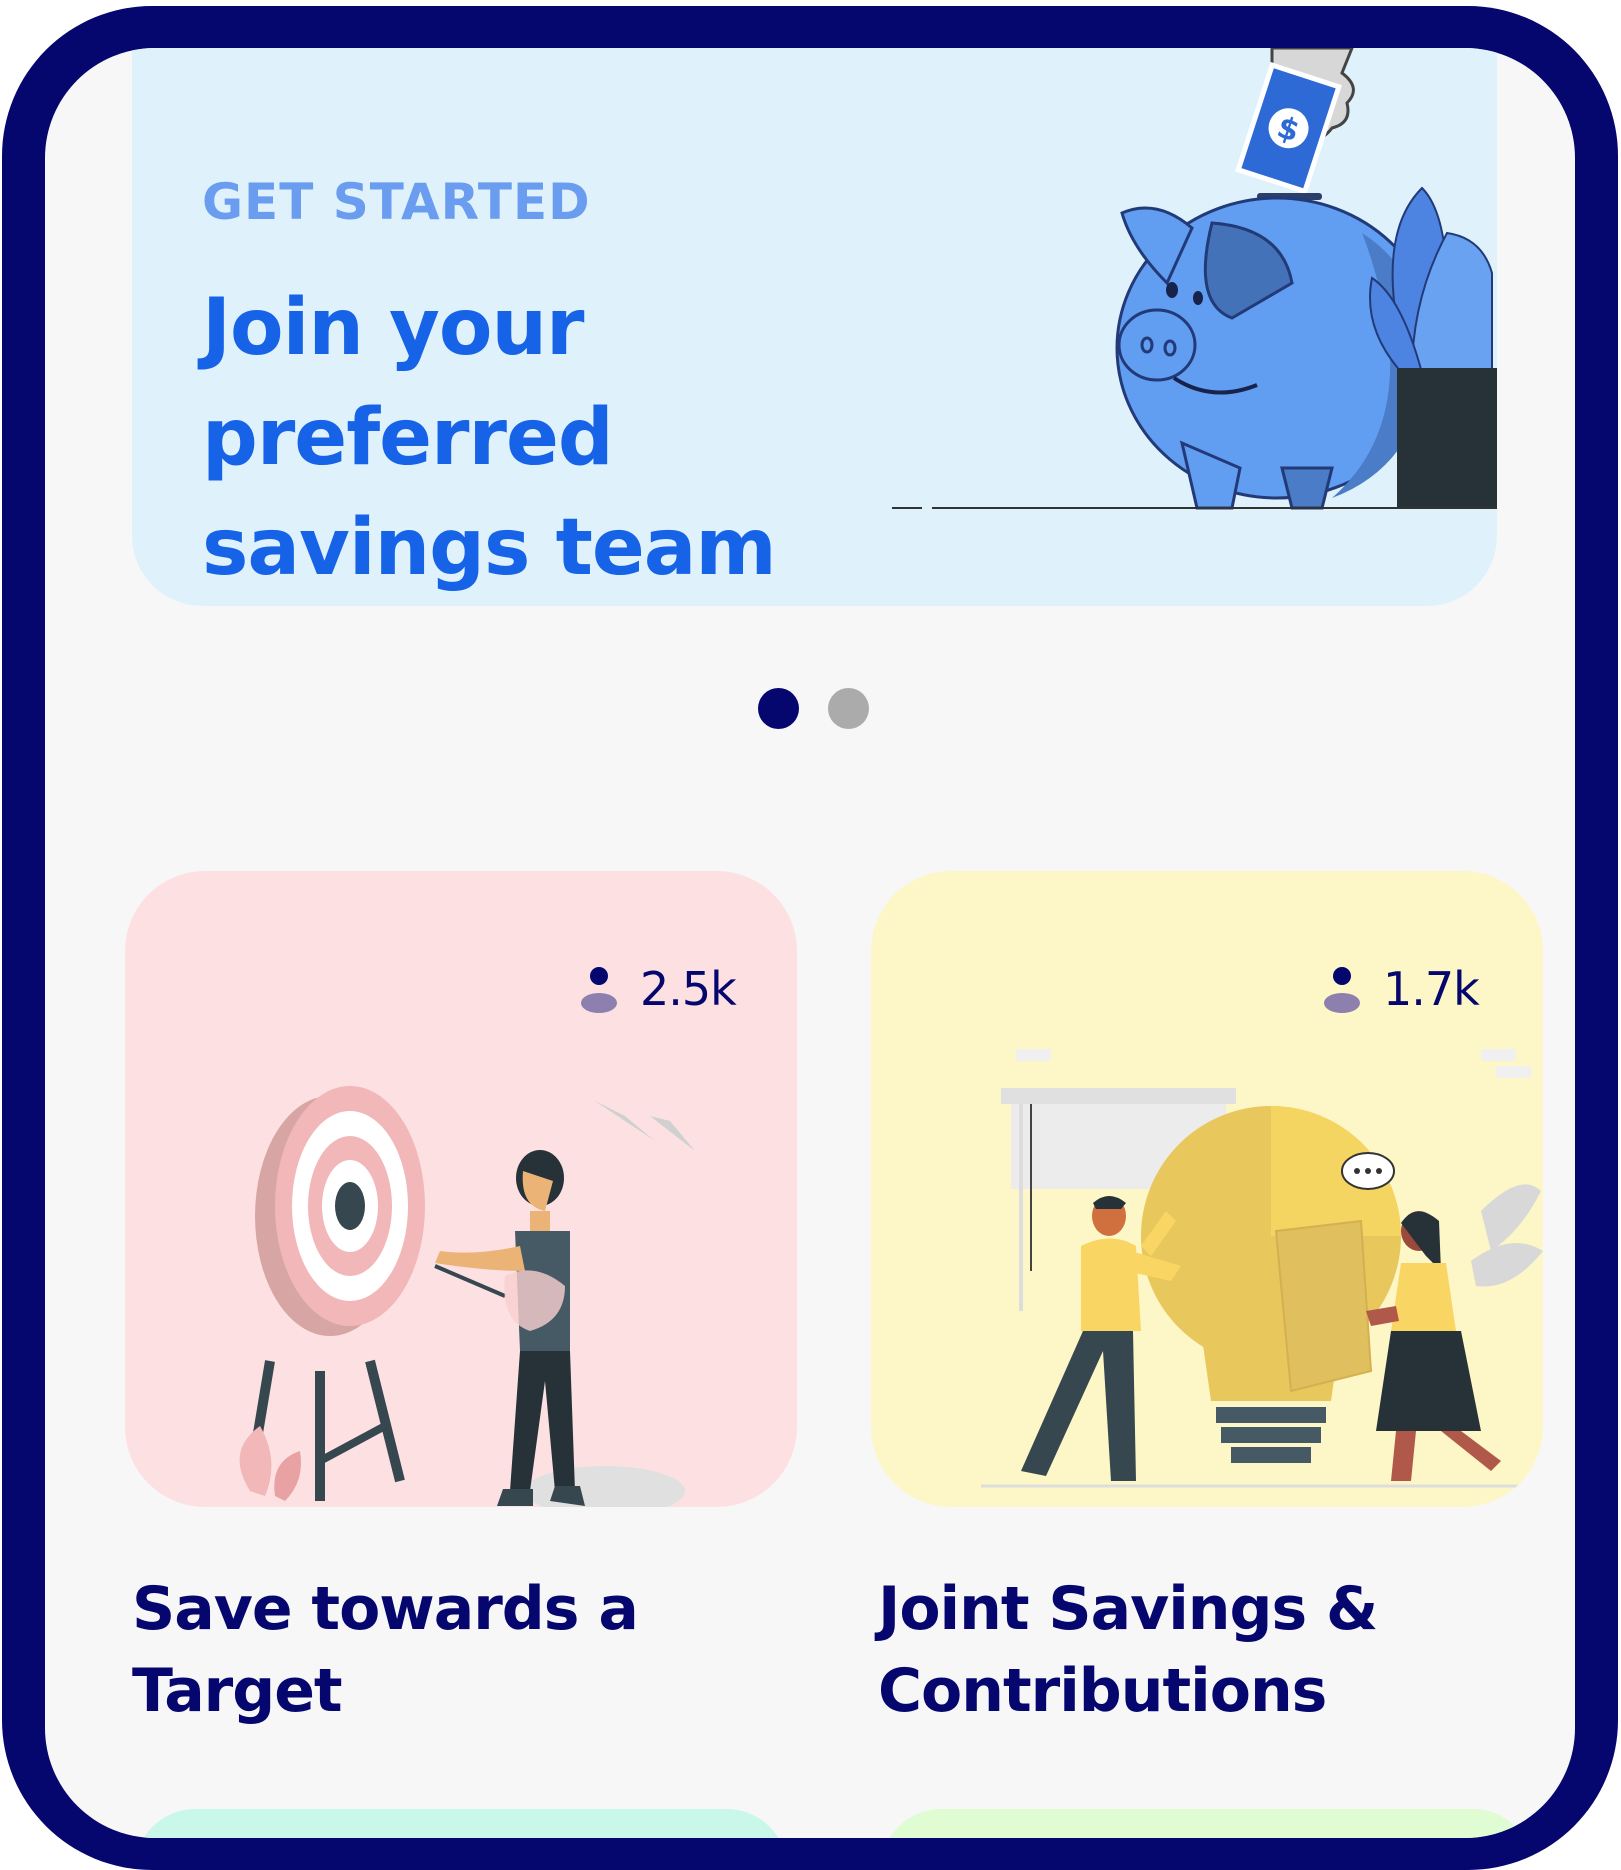 The image size is (1621, 1870). Describe the element at coordinates (467, 1296) in the screenshot. I see `target-illustration` at that location.